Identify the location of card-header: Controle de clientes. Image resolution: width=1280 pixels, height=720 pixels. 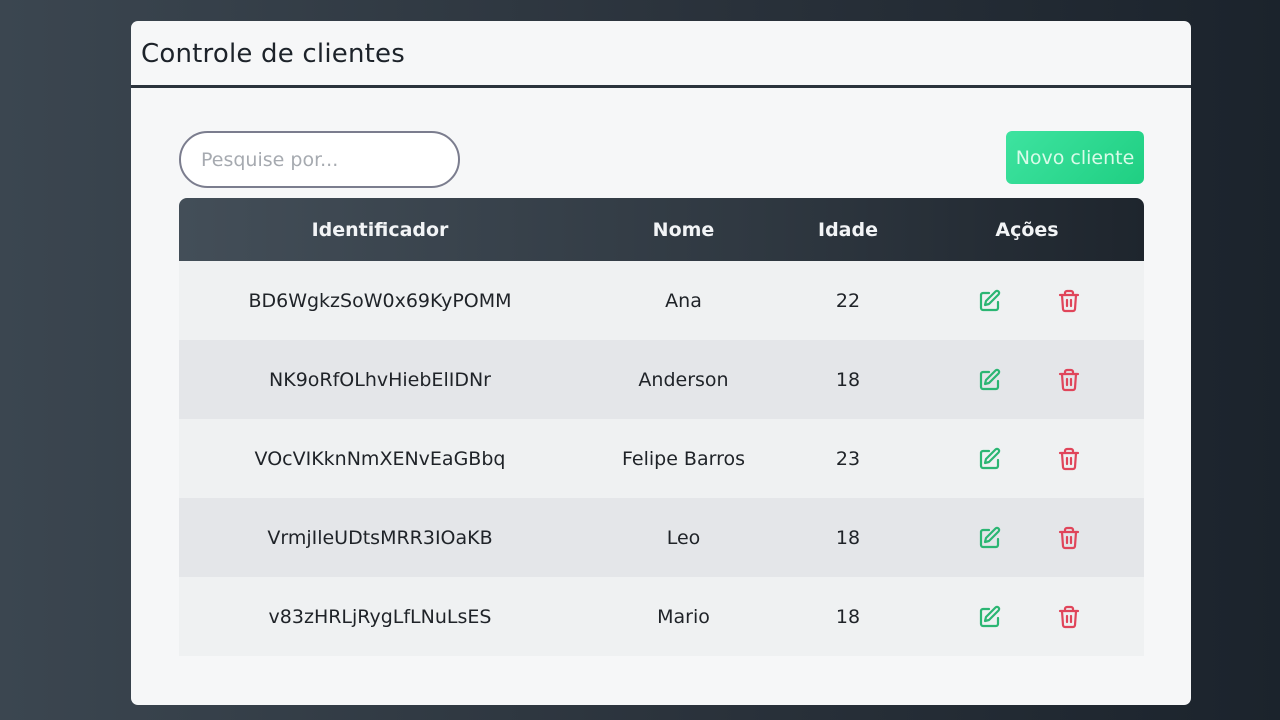
(661, 54).